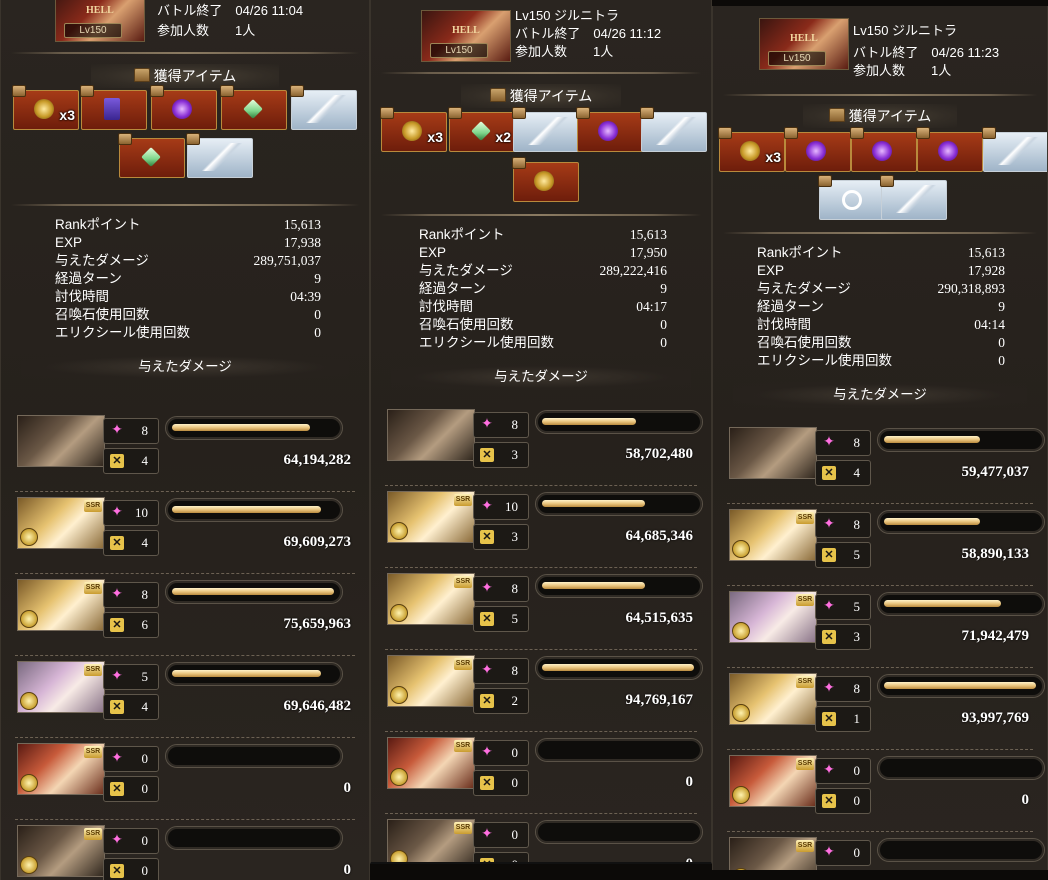 The width and height of the screenshot is (1048, 880). What do you see at coordinates (880, 116) in the screenshot?
I see `item-section-title: 獲得アイテム` at bounding box center [880, 116].